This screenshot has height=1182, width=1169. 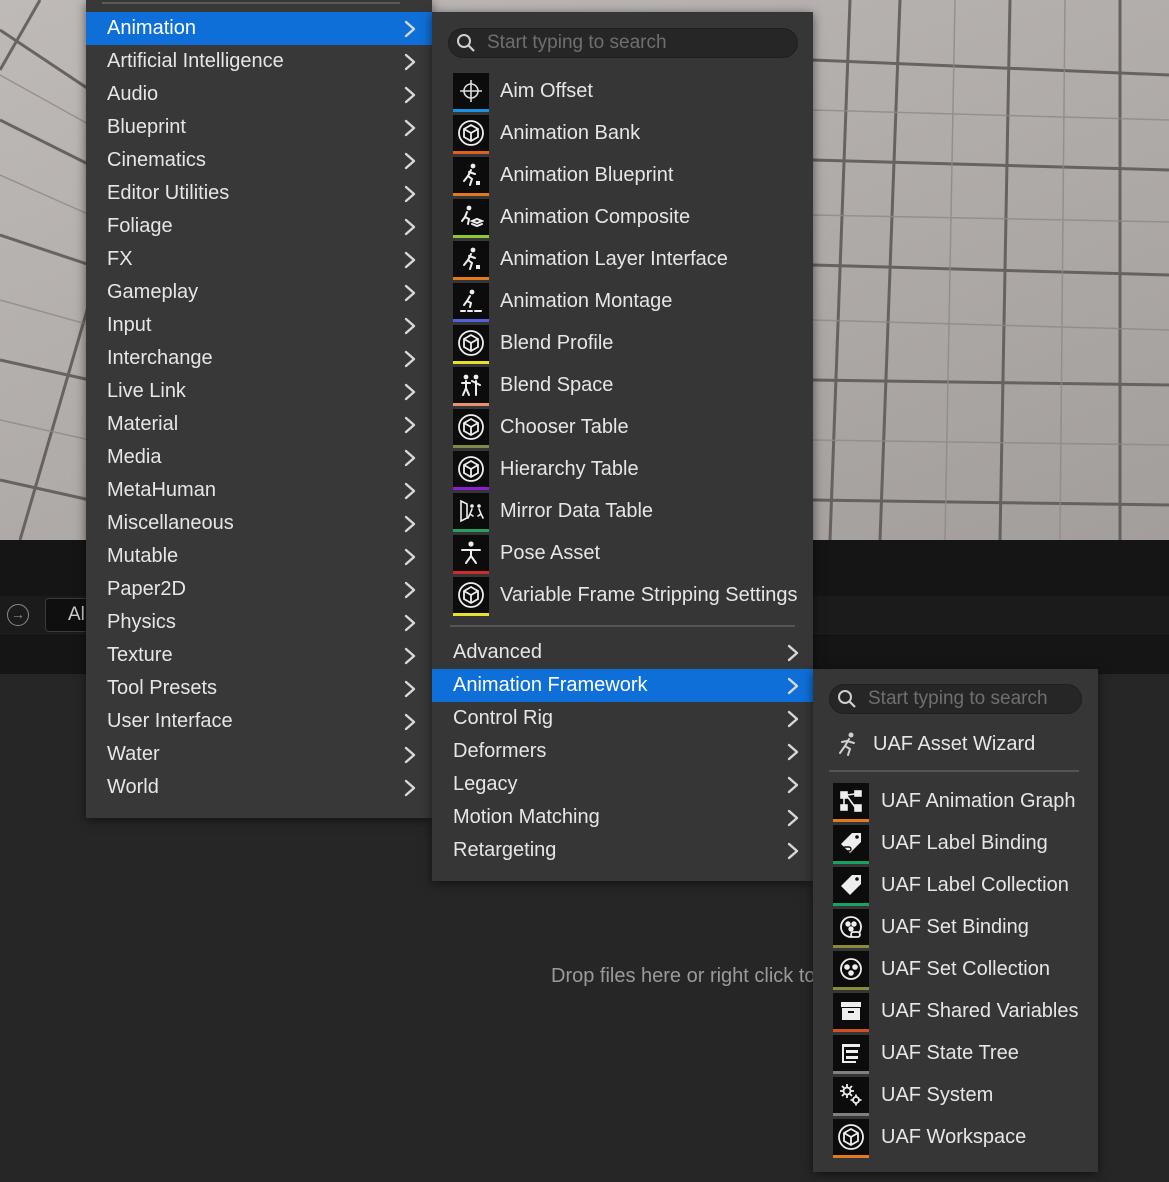 I want to click on asset-item-chooser-table: Chooser Table, so click(x=622, y=427).